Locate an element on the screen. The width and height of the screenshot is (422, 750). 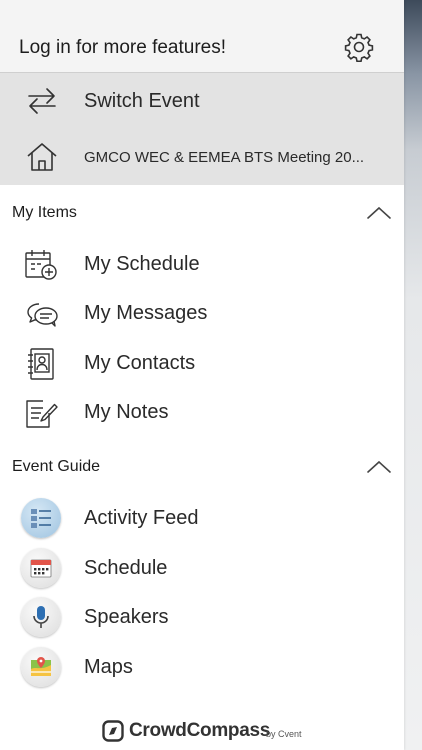
my-items-header: My Items is located at coordinates (202, 213).